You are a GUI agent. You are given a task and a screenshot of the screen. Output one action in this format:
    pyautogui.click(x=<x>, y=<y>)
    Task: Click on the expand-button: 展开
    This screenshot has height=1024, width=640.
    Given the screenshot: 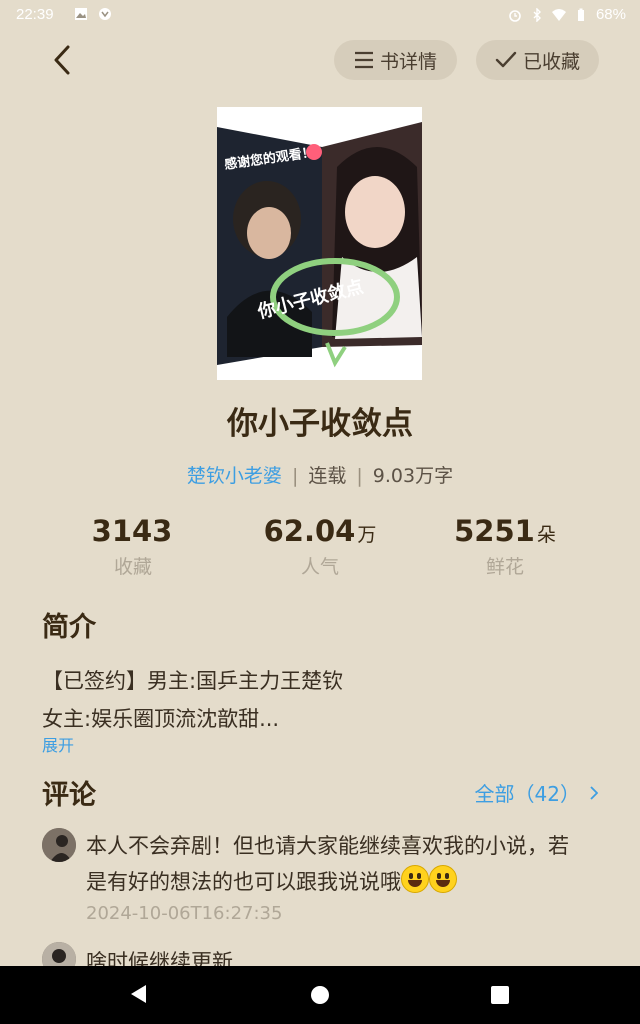 What is the action you would take?
    pyautogui.click(x=58, y=744)
    